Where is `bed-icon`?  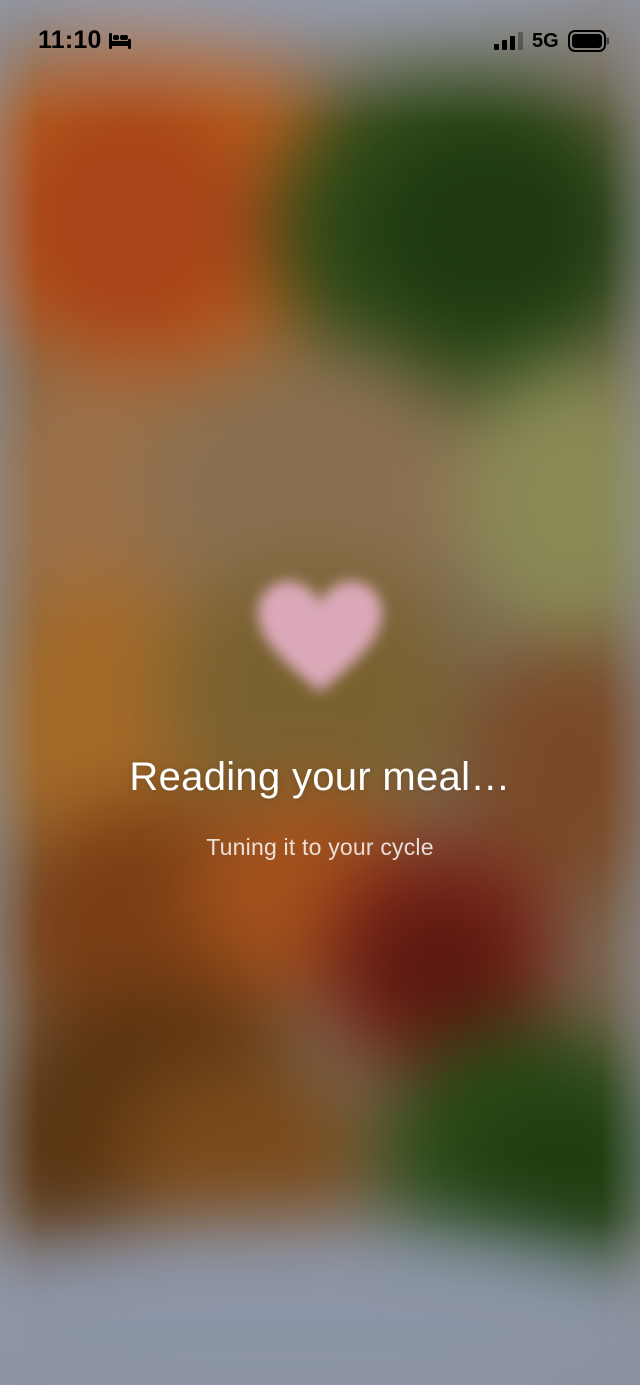
bed-icon is located at coordinates (120, 41).